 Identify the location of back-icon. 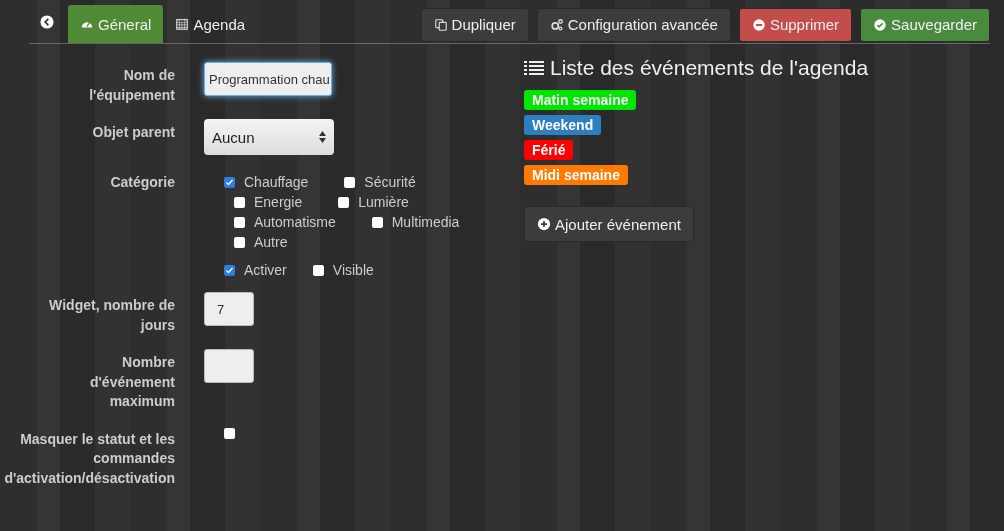
(47, 22).